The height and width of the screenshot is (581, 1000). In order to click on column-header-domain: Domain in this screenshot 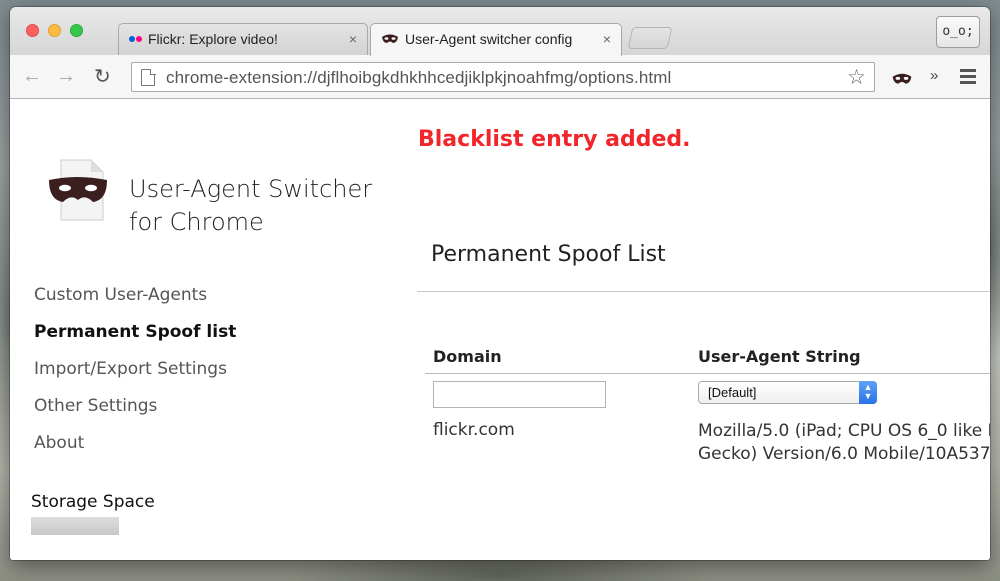, I will do `click(467, 356)`.